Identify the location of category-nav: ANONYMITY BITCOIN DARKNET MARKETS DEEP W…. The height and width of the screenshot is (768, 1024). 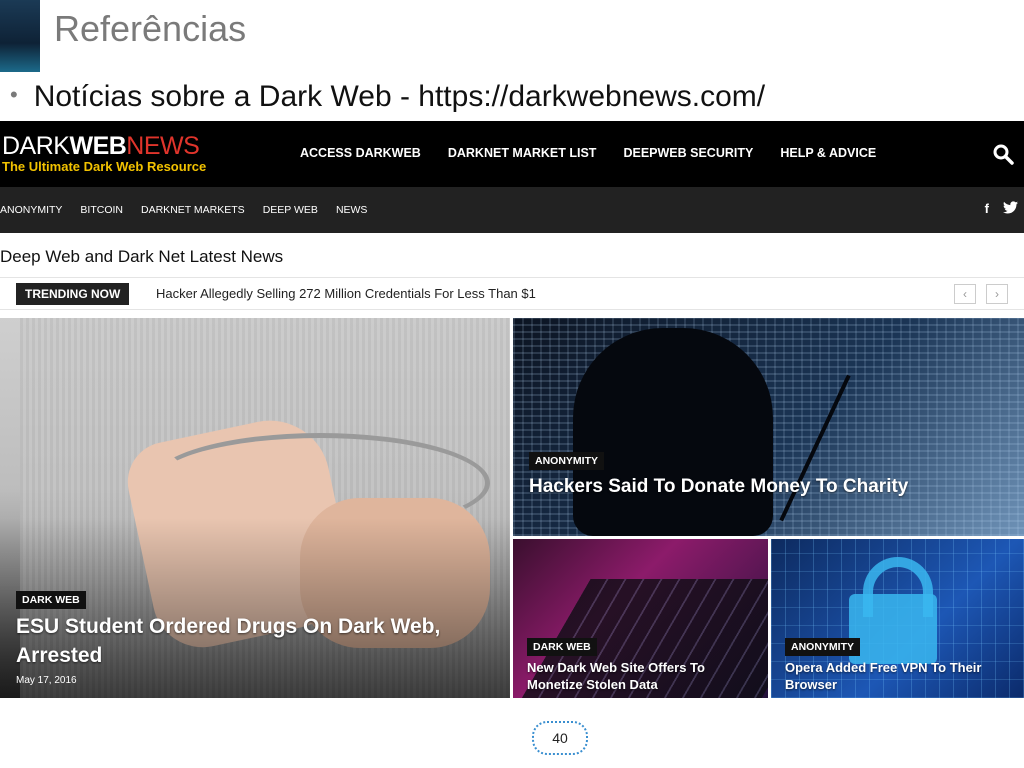
(183, 210).